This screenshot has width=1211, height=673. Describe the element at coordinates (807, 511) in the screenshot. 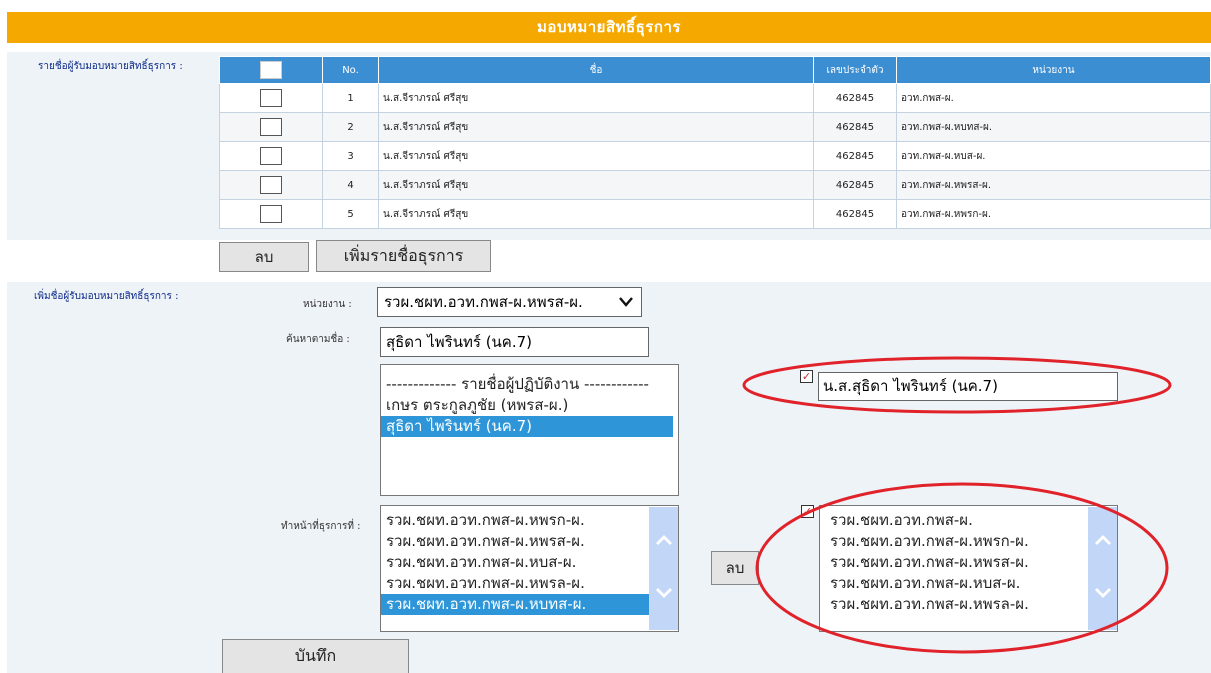

I see `assigned-units-checkbox: ✓` at that location.